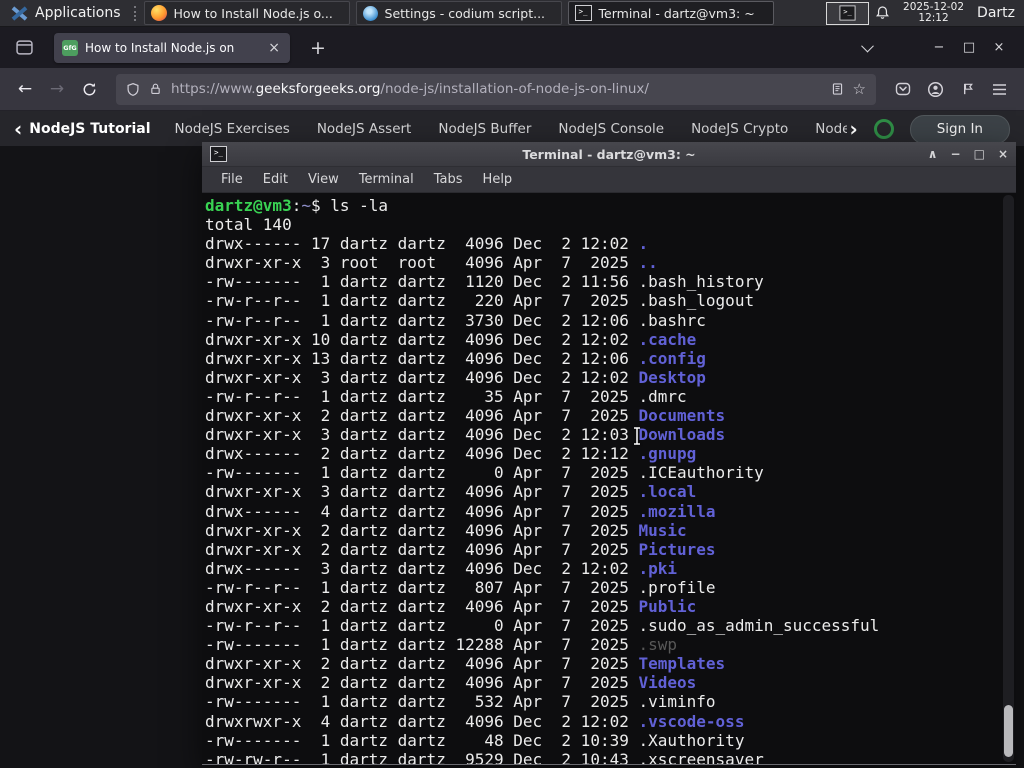 This screenshot has width=1024, height=768. I want to click on directory-name: Music, so click(662, 530).